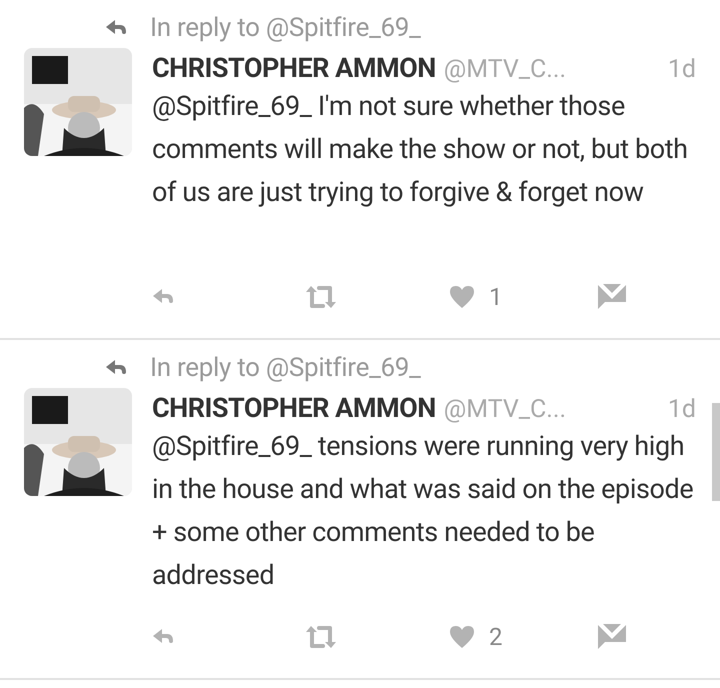 This screenshot has height=688, width=720. I want to click on tweet-text: @Spitfire_69_ I'm not sure whether those comments will make the show or not, but both of us are just trying to forgive & forget now, so click(420, 149).